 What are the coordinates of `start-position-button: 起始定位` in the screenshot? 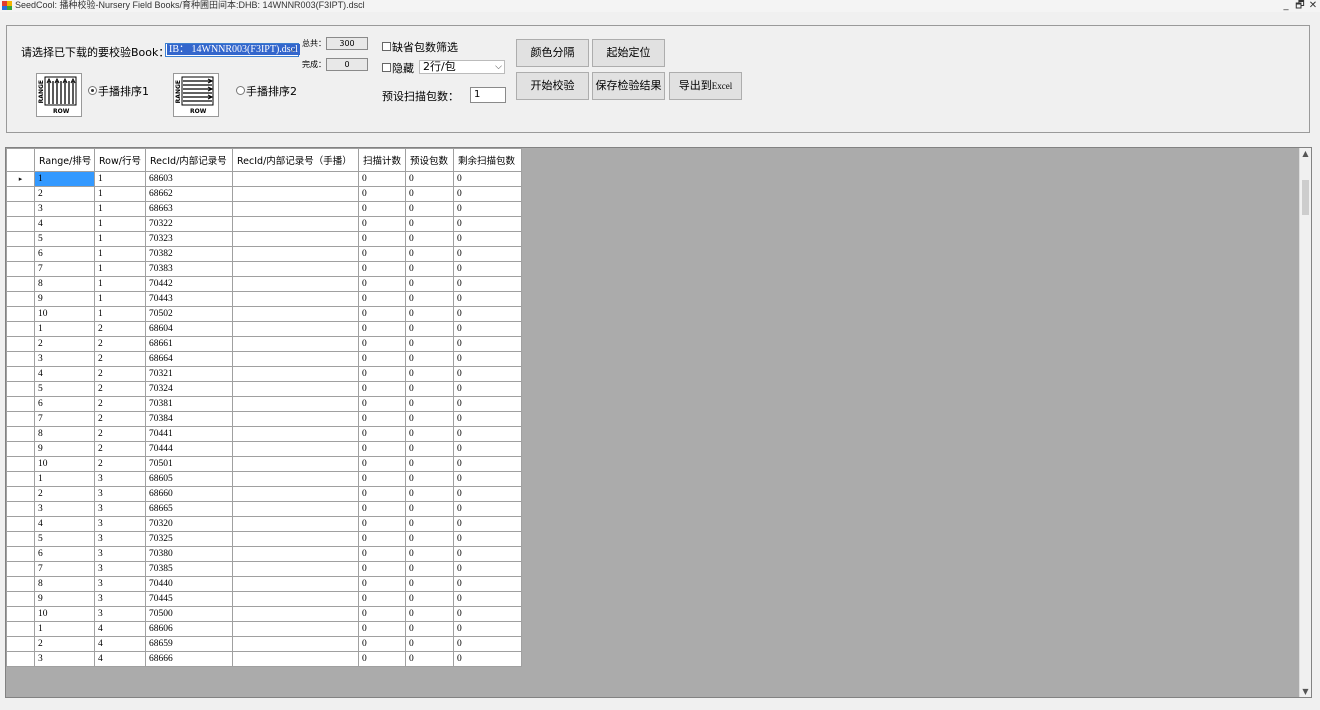 It's located at (628, 53).